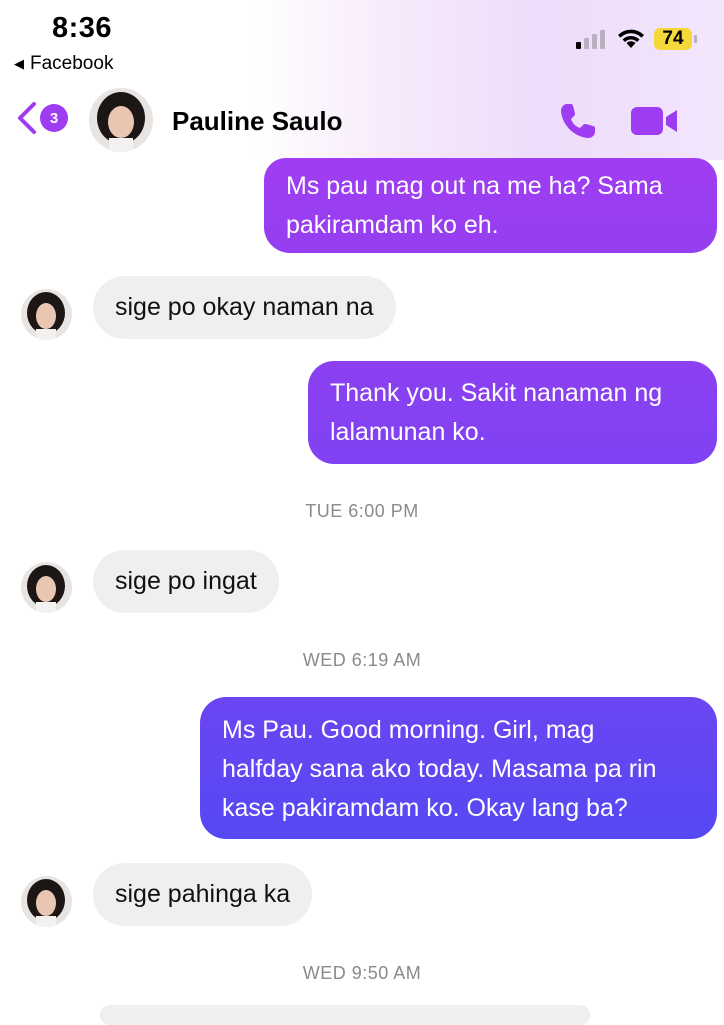 The width and height of the screenshot is (724, 1025). Describe the element at coordinates (362, 973) in the screenshot. I see `timestamp-divider: WED 9:50 AM` at that location.